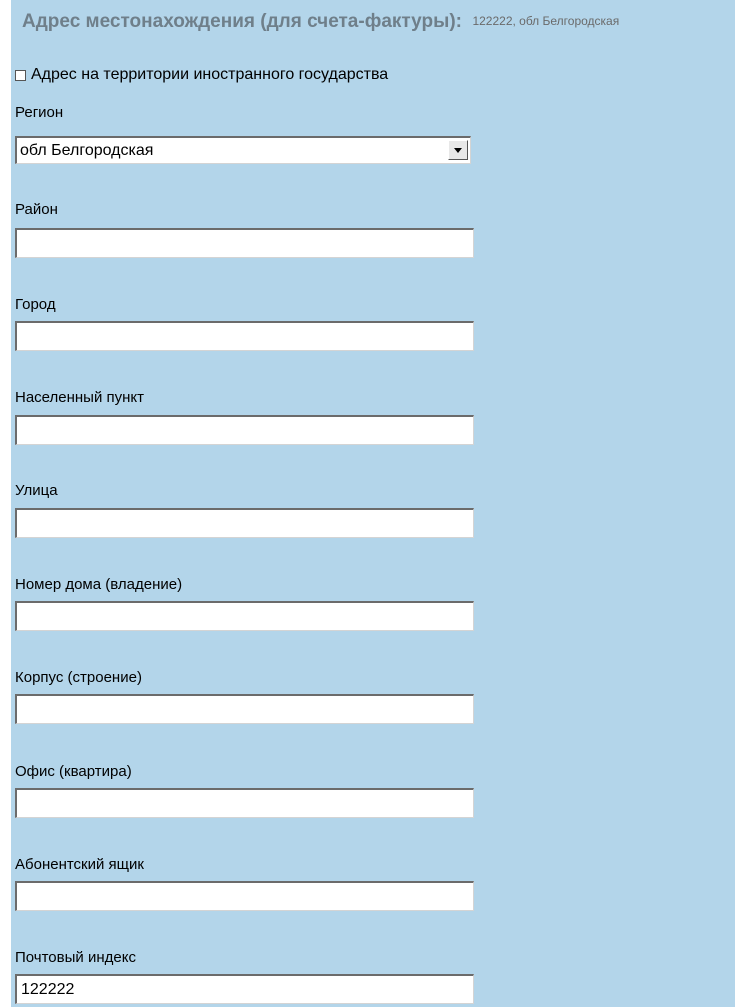 The height and width of the screenshot is (1007, 735). What do you see at coordinates (78, 677) in the screenshot?
I see `building-label: Корпус (строение)` at bounding box center [78, 677].